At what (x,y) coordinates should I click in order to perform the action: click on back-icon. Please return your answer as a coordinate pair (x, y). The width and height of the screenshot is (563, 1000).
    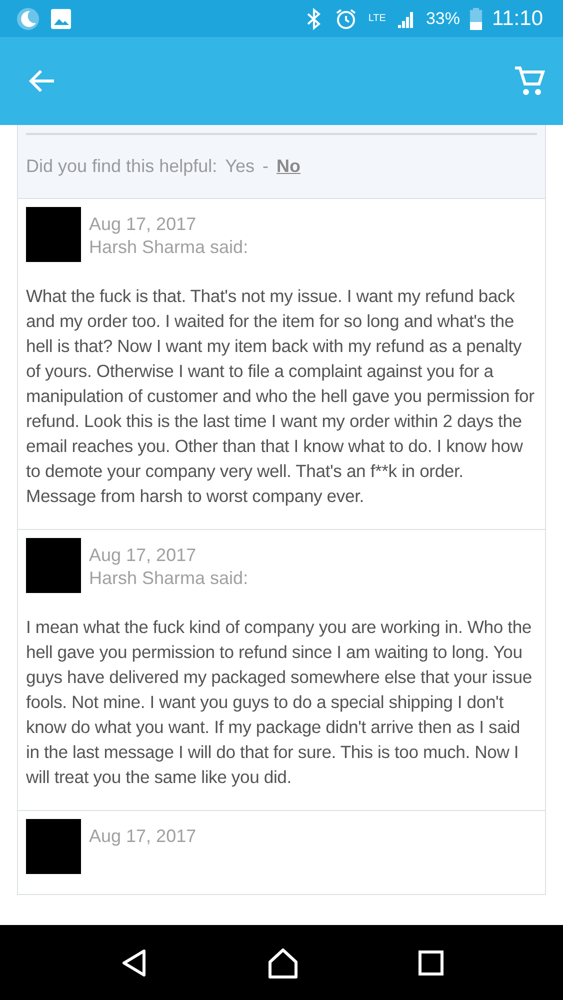
    Looking at the image, I should click on (134, 963).